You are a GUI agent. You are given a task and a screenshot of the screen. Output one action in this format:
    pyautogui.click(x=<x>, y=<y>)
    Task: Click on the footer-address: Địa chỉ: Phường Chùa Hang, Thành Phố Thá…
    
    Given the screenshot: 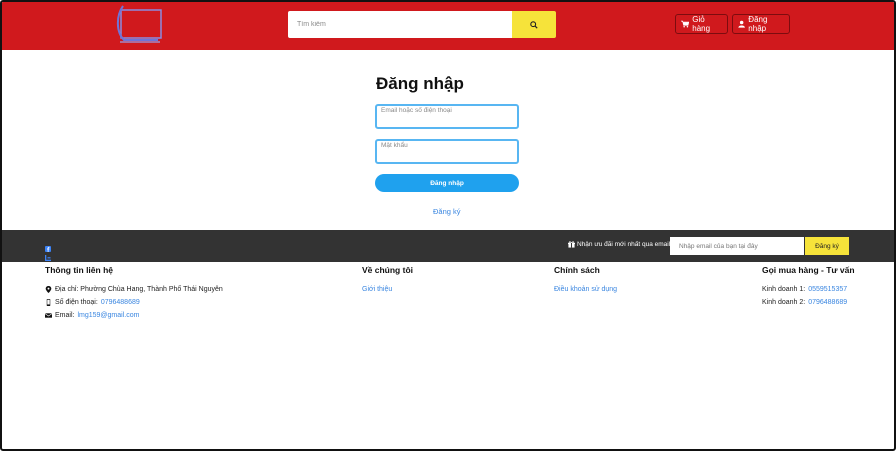 What is the action you would take?
    pyautogui.click(x=134, y=289)
    